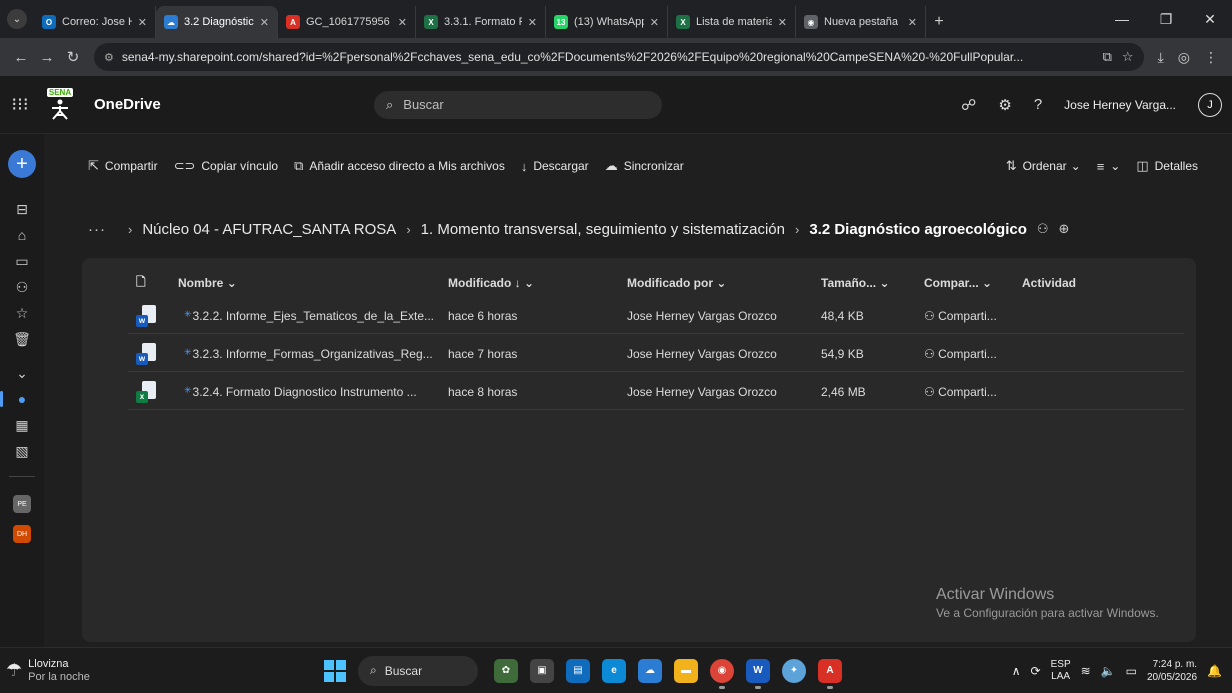  I want to click on globe-icon: ⊕, so click(1064, 229).